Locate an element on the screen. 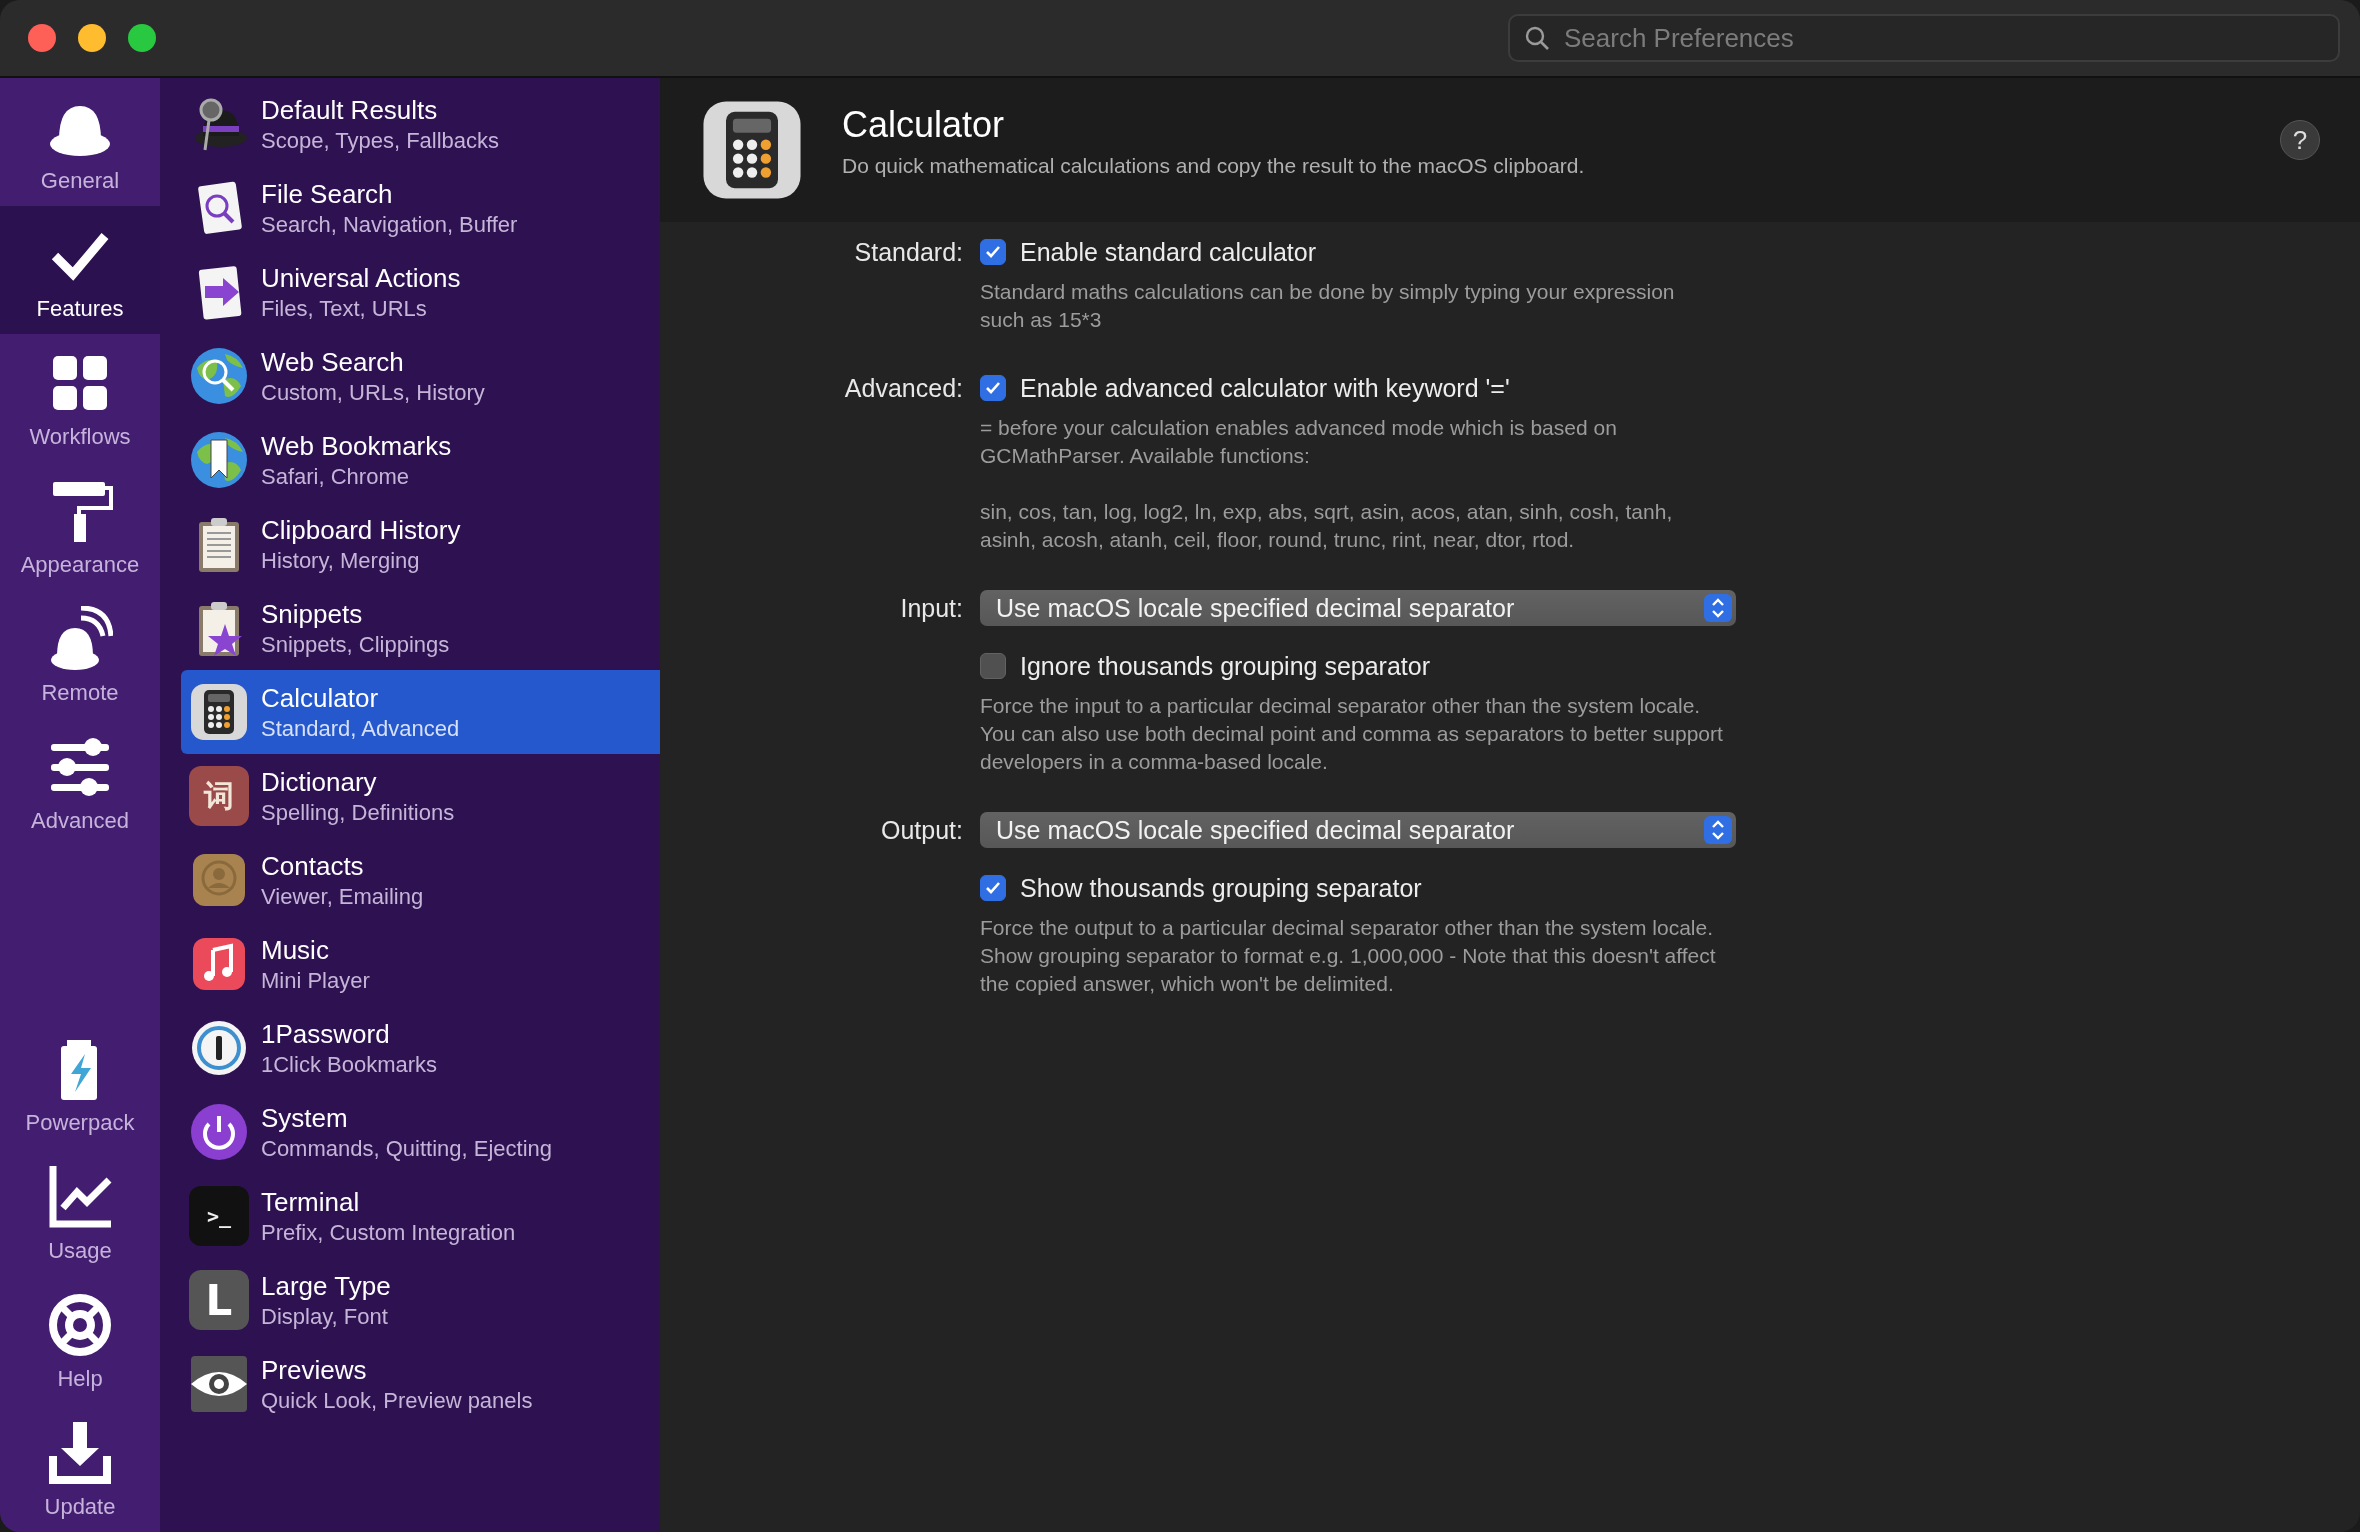  feature-item: Music Mini Player is located at coordinates (420, 964).